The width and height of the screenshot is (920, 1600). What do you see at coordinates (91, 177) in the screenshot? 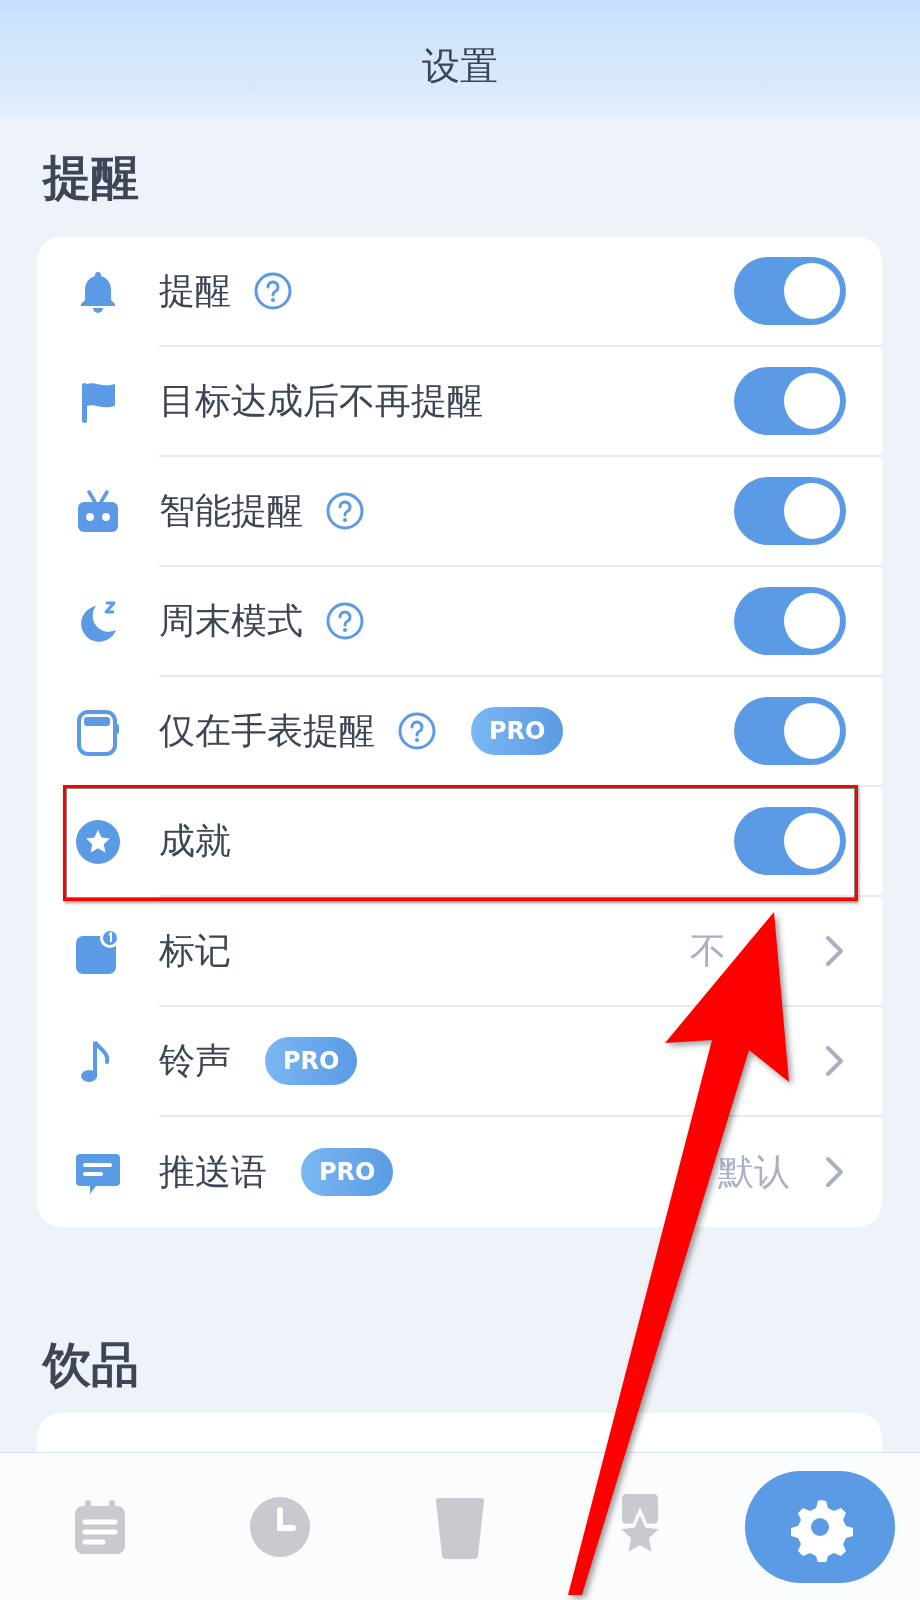
I see `section-title: 提醒` at bounding box center [91, 177].